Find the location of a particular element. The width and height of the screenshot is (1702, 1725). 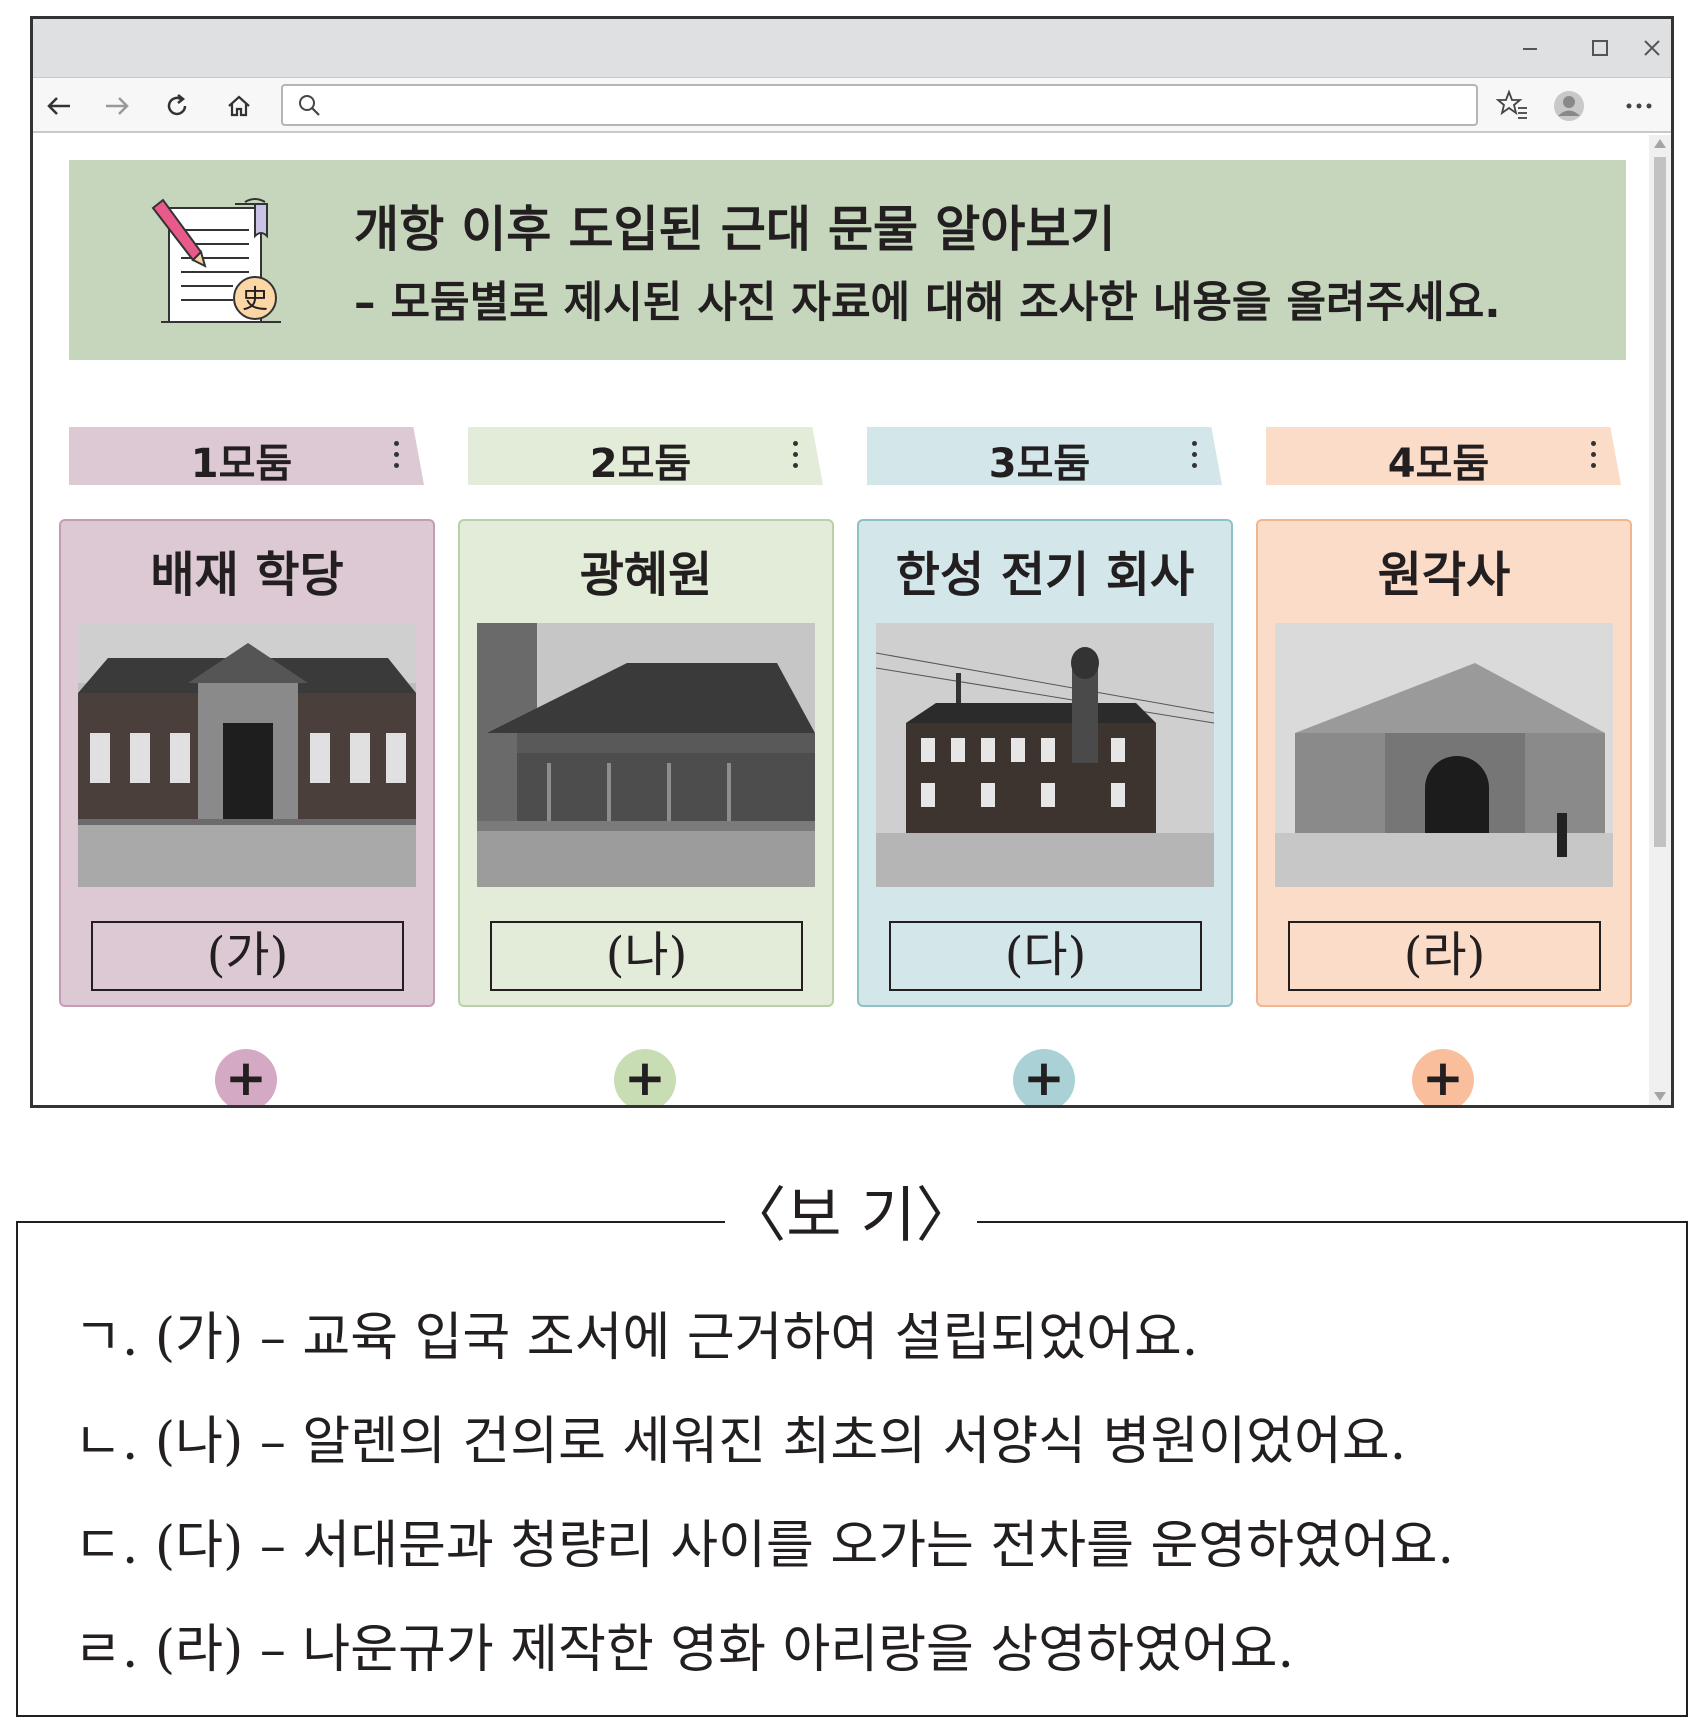

scroll-down-arrow-icon is located at coordinates (1660, 1096).